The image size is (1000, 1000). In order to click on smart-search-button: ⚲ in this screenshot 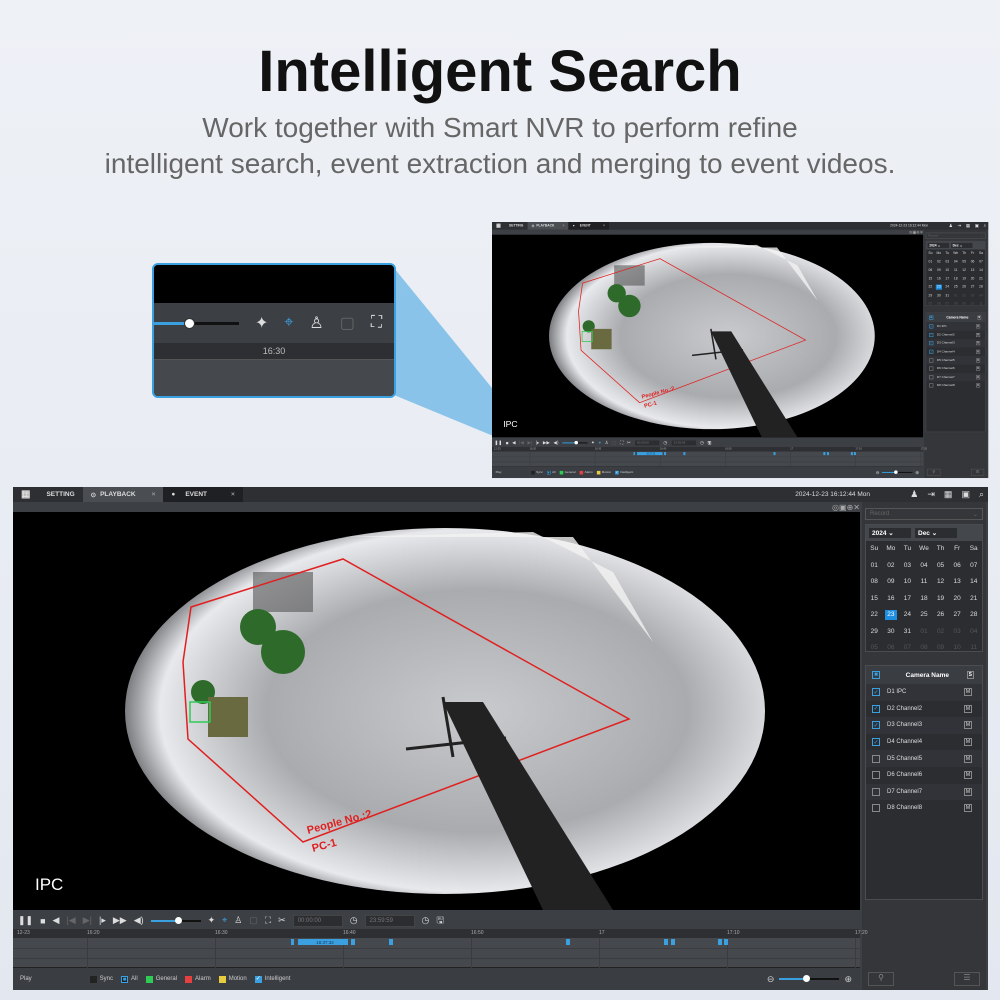, I will do `click(881, 979)`.